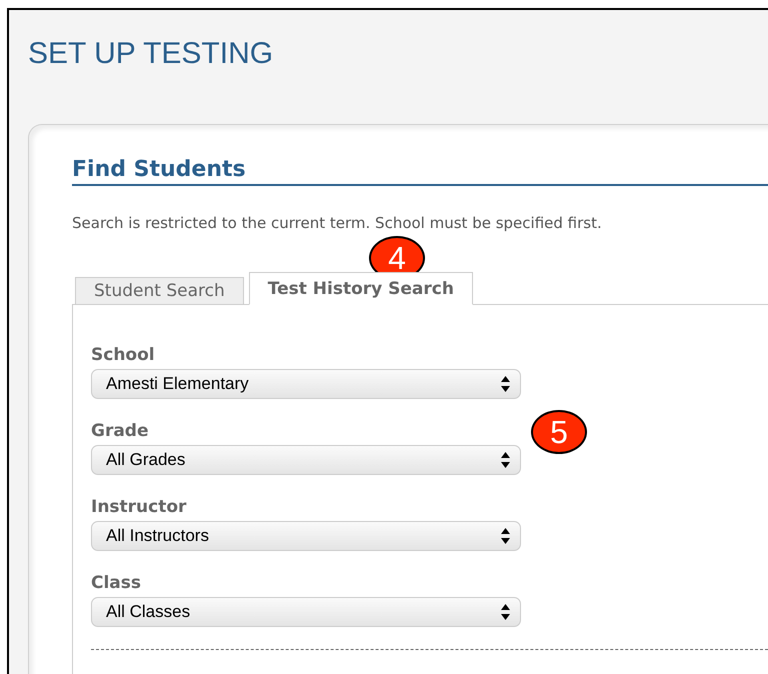 The image size is (768, 674). Describe the element at coordinates (138, 507) in the screenshot. I see `field-label: Instructor` at that location.